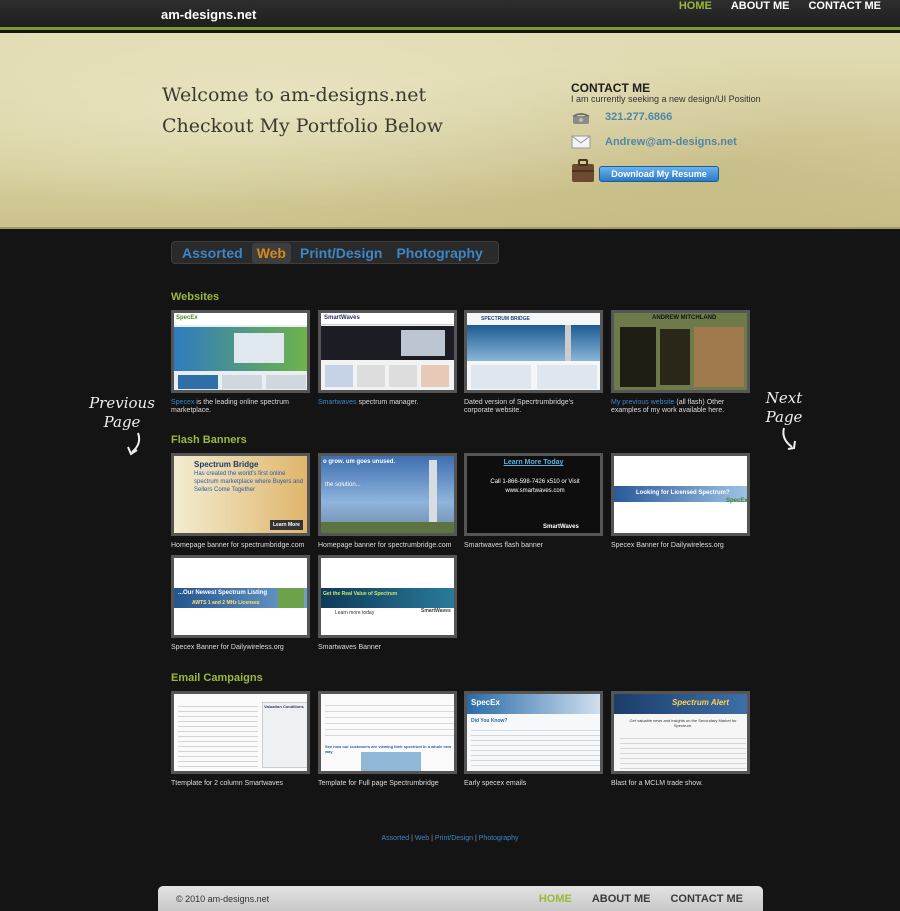  What do you see at coordinates (638, 117) in the screenshot?
I see `phone-number: 321.277.6866` at bounding box center [638, 117].